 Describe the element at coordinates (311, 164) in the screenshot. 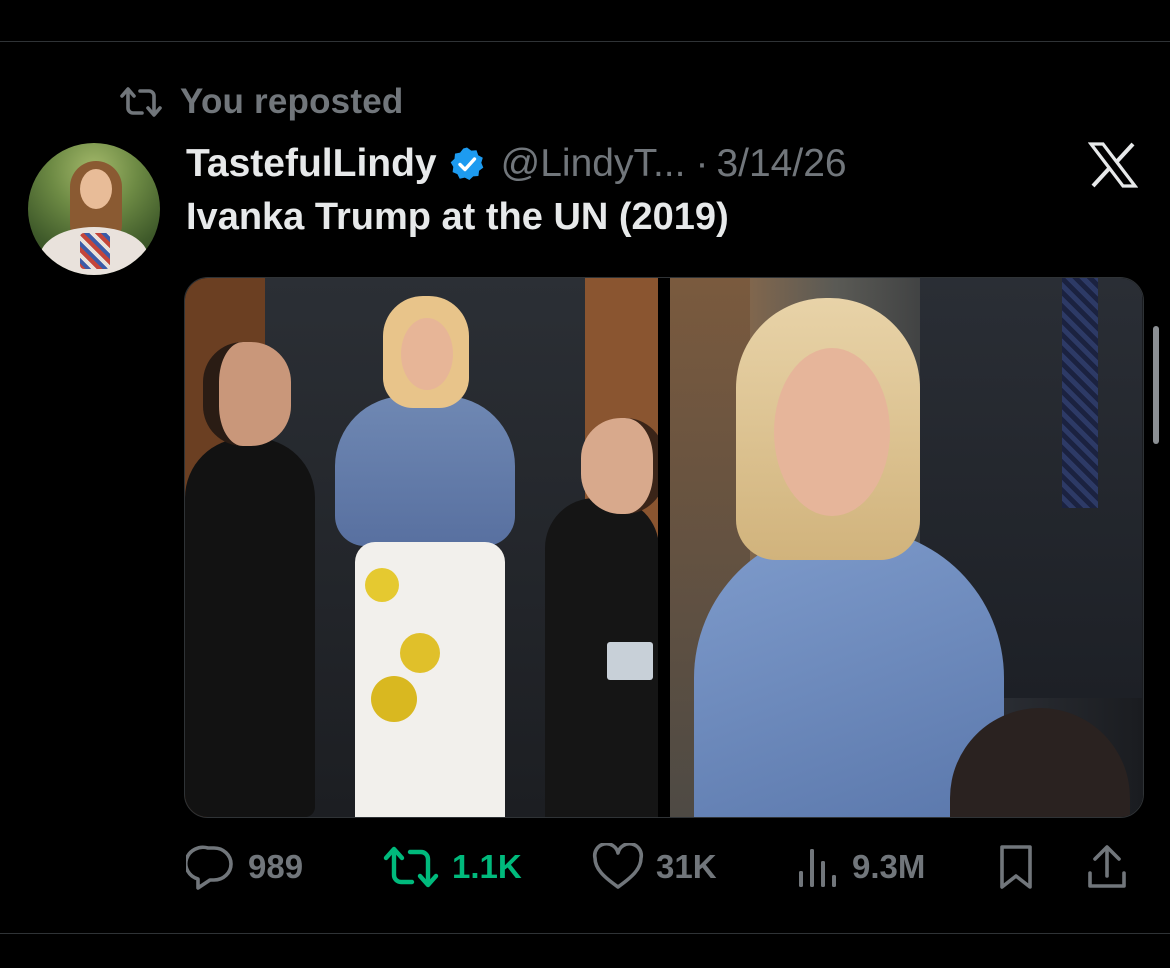

I see `author-display-name: TastefulLindy` at that location.